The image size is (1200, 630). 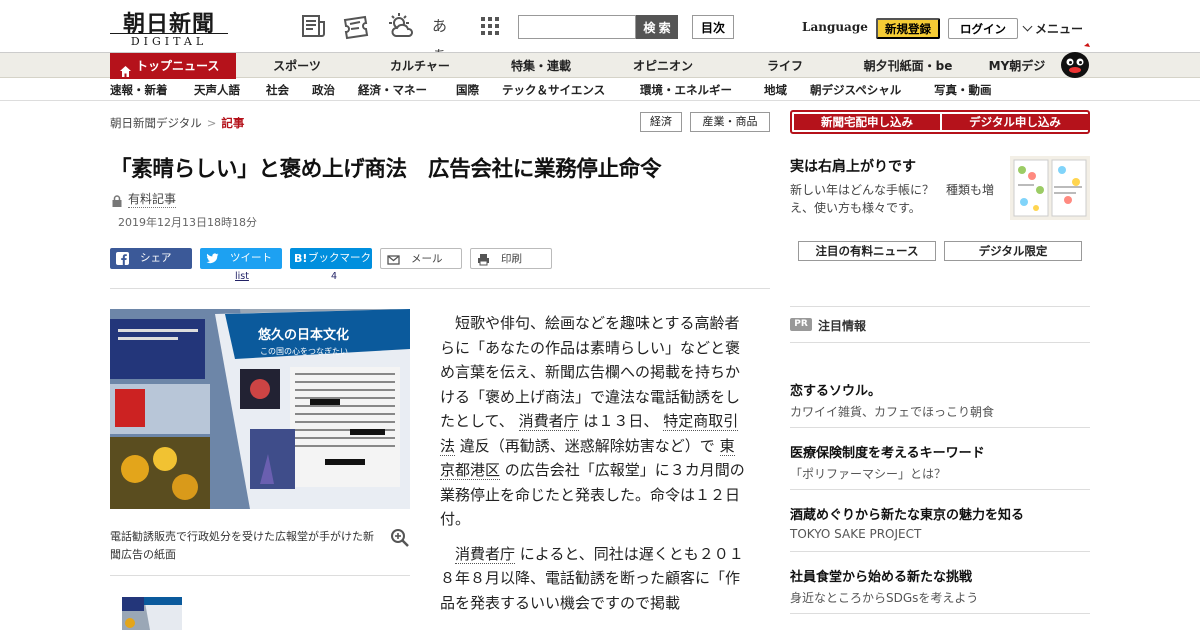 What do you see at coordinates (553, 90) in the screenshot?
I see `nav2-item-tech: テック＆サイエンス` at bounding box center [553, 90].